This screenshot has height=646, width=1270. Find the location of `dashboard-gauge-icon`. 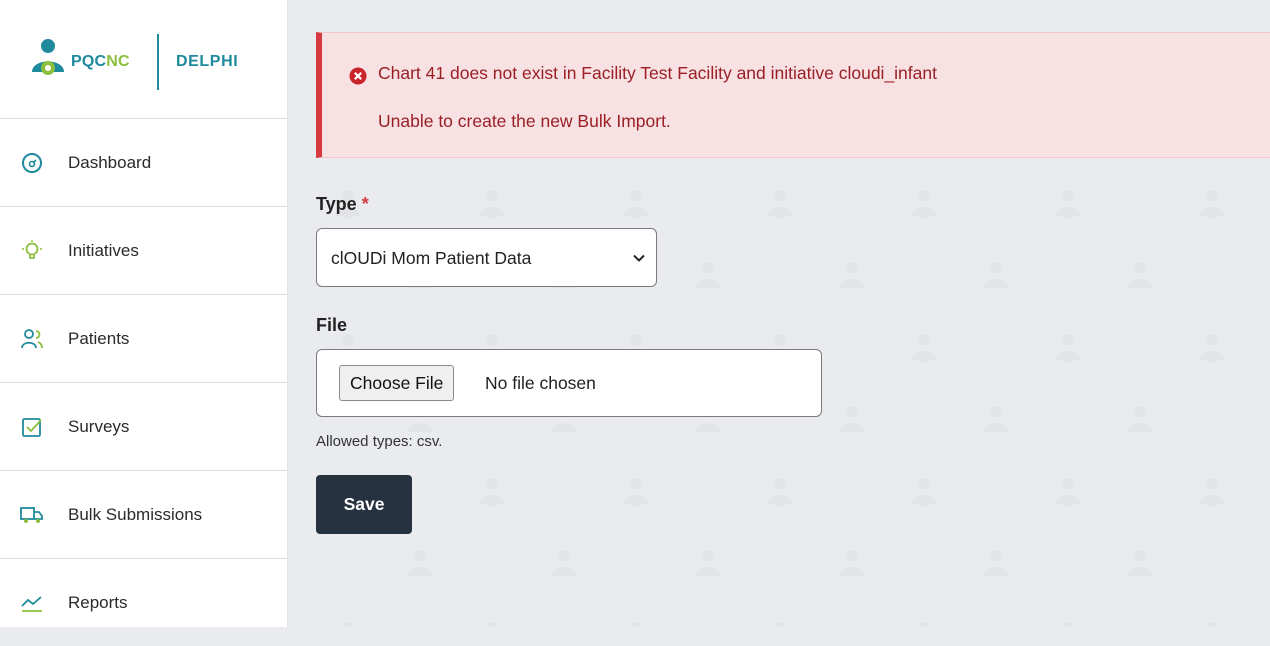

dashboard-gauge-icon is located at coordinates (32, 163).